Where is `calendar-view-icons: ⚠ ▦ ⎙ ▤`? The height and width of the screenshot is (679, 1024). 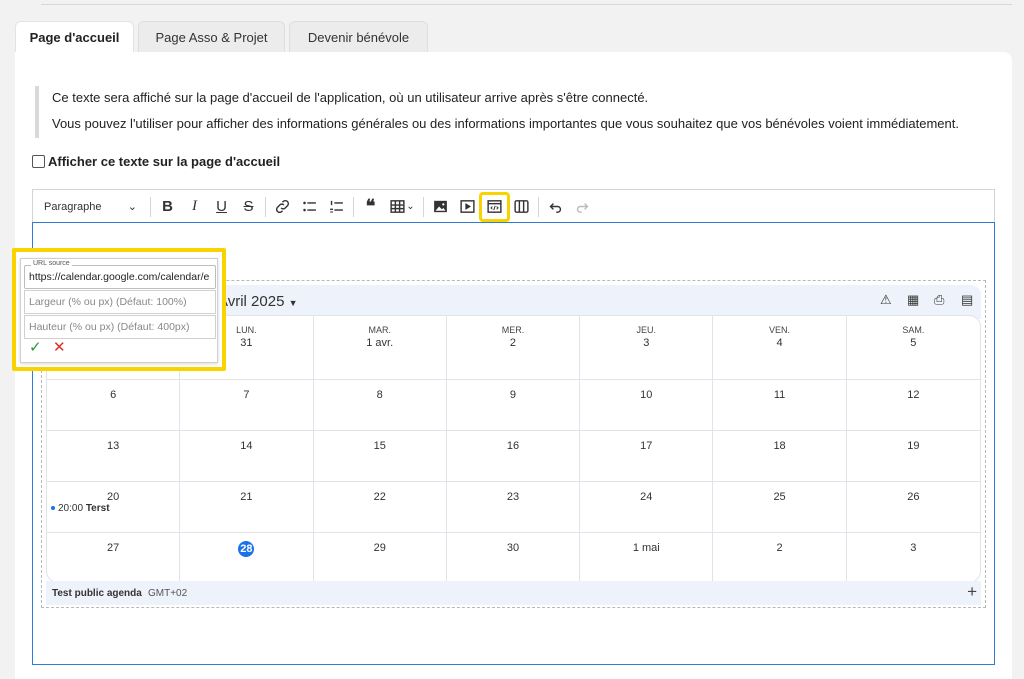 calendar-view-icons: ⚠ ▦ ⎙ ▤ is located at coordinates (927, 300).